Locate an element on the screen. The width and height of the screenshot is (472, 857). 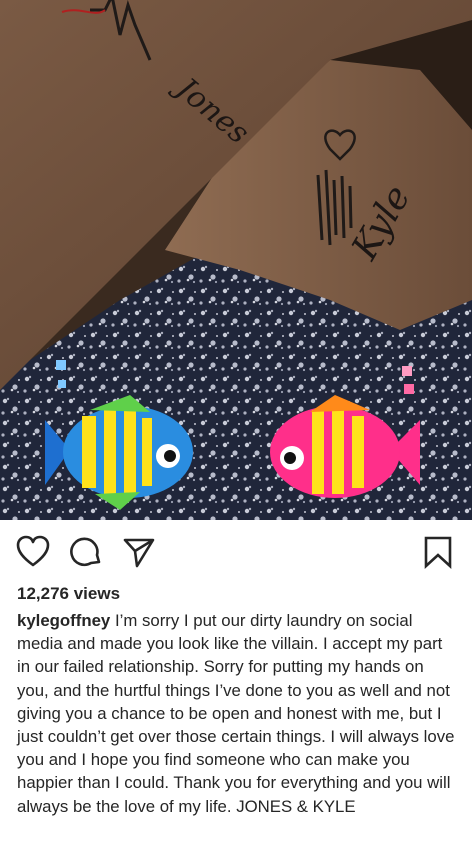
action-bar is located at coordinates (236, 550).